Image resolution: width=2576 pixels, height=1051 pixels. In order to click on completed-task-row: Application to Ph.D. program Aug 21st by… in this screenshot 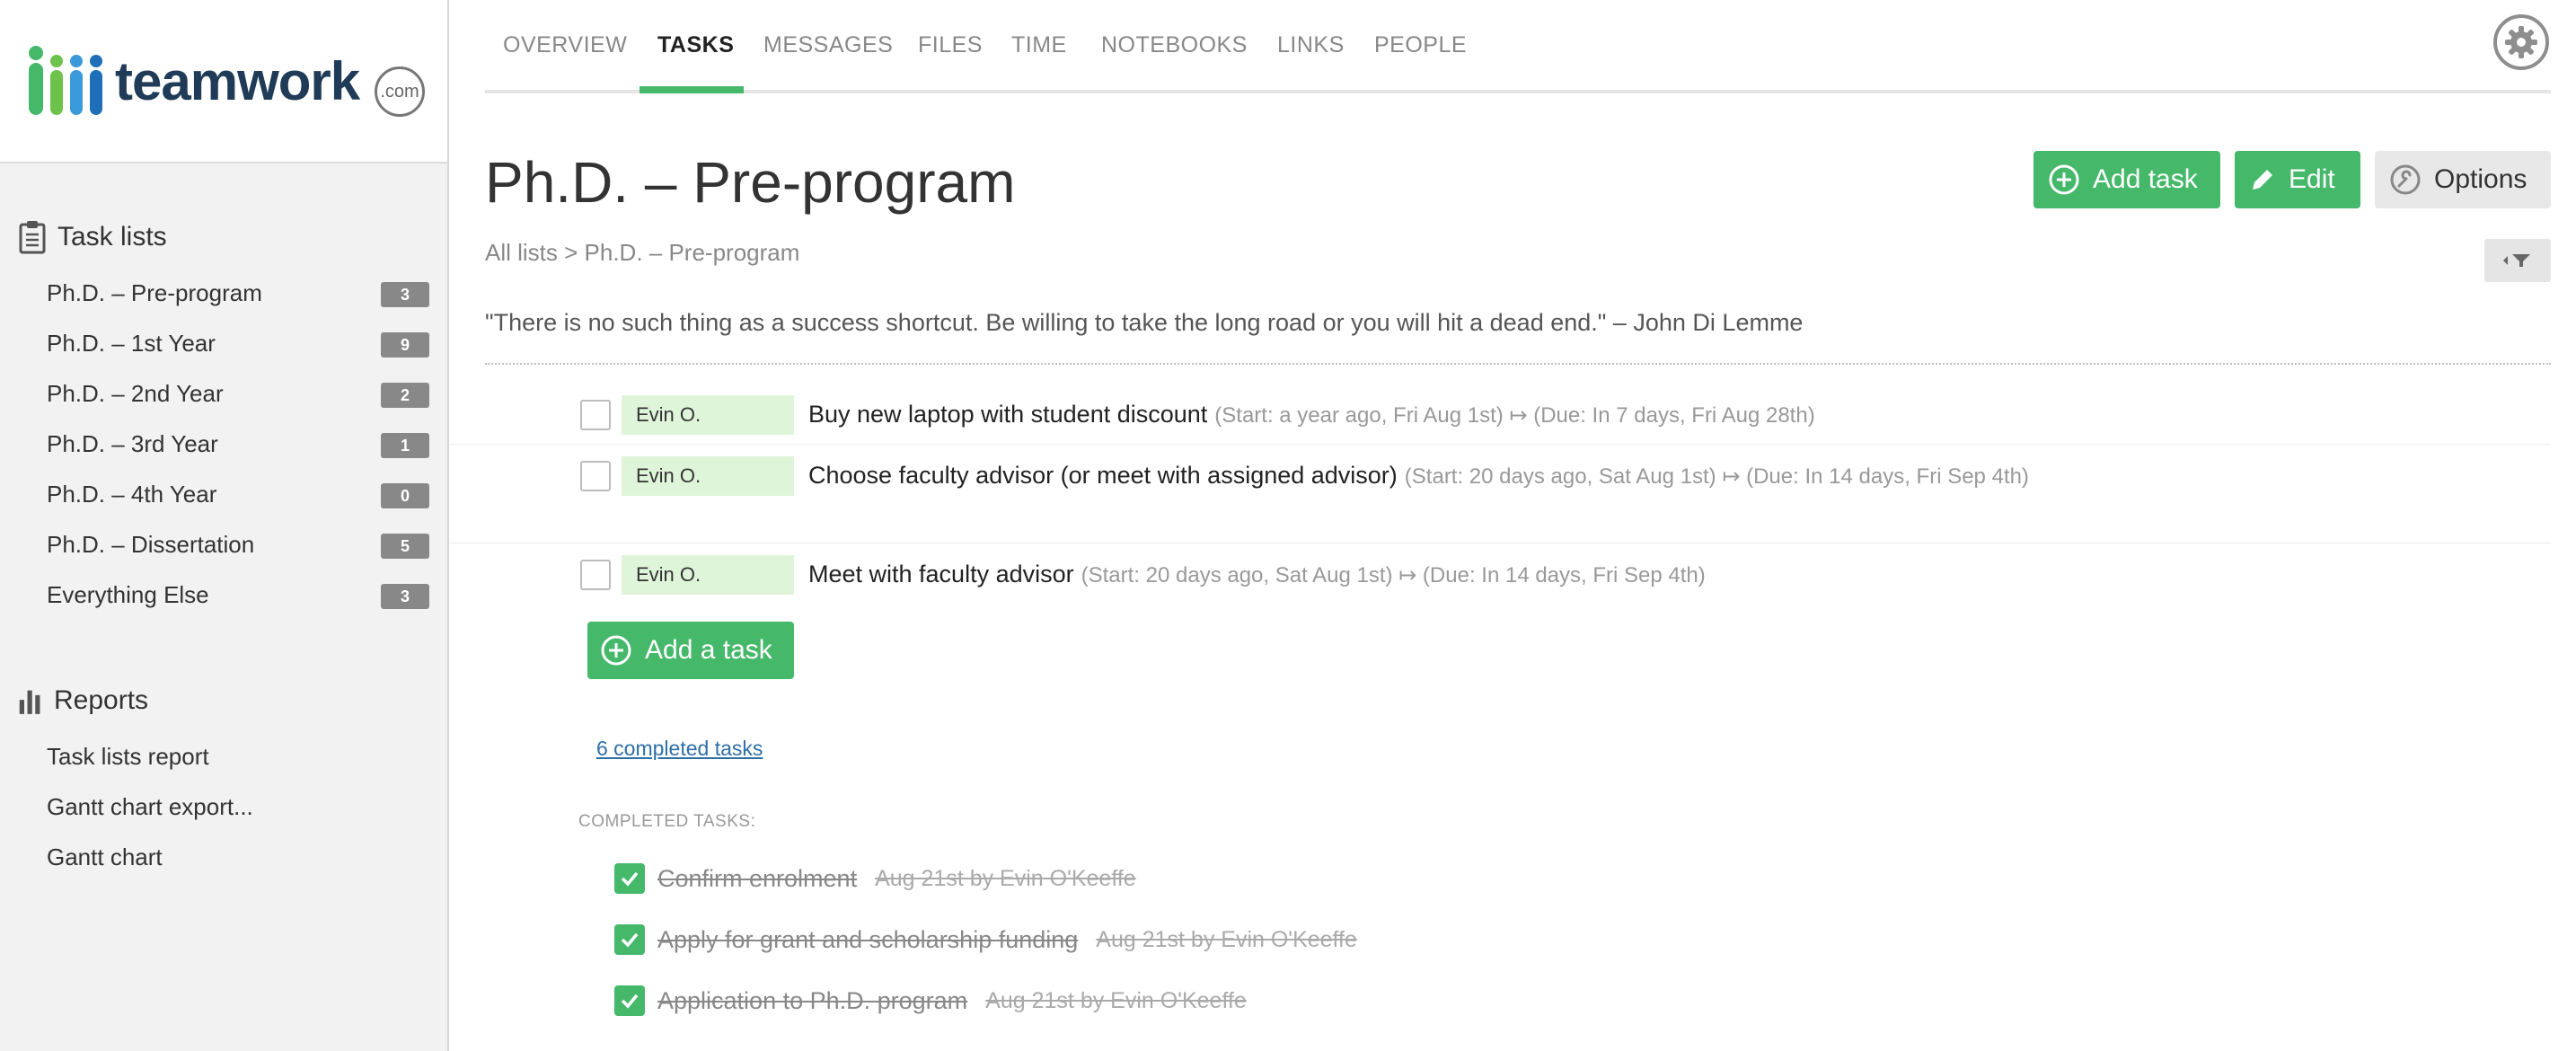, I will do `click(931, 1001)`.